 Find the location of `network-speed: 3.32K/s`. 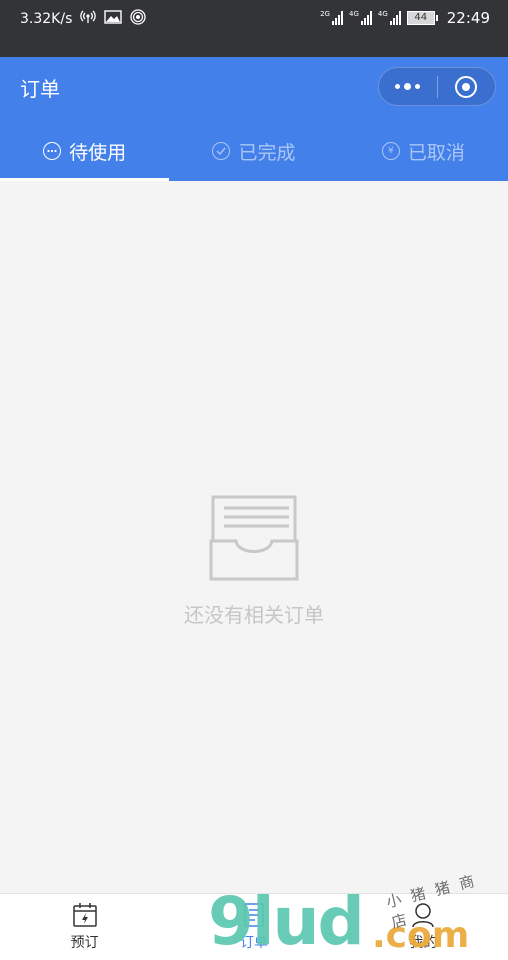

network-speed: 3.32K/s is located at coordinates (46, 19).